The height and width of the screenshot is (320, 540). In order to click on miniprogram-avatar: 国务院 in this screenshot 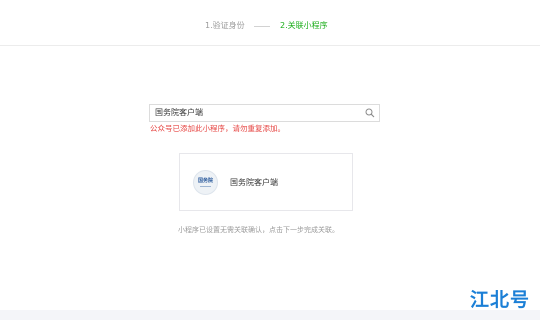, I will do `click(205, 182)`.